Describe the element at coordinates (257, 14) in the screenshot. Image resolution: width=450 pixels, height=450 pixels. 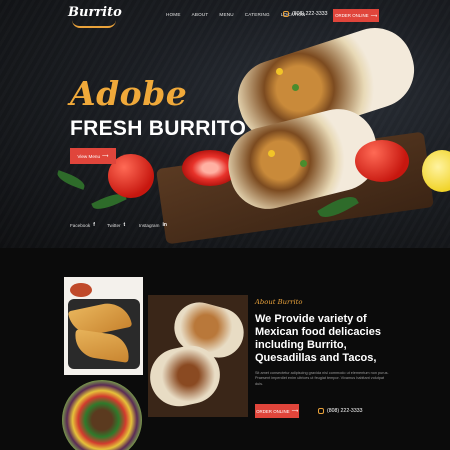
I see `nav-item-catering: CATERING` at that location.